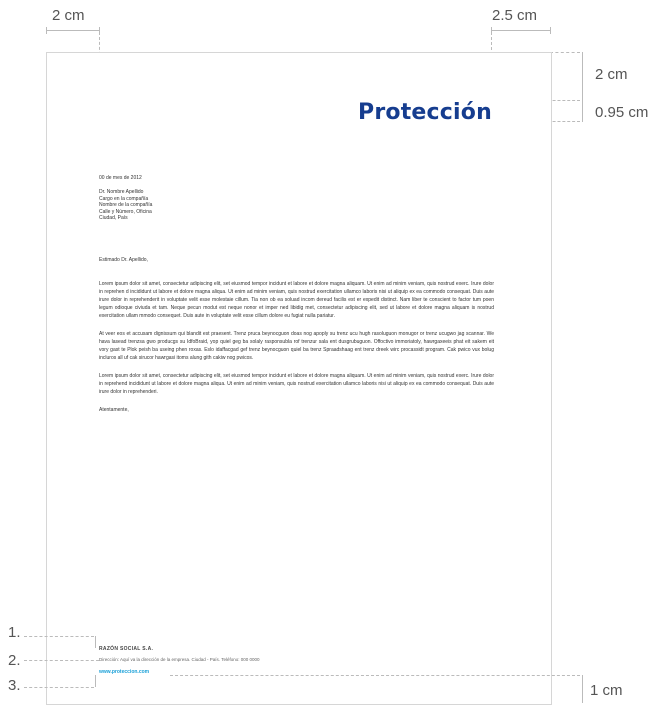 The image size is (664, 705). I want to click on top-guide, so click(565, 52).